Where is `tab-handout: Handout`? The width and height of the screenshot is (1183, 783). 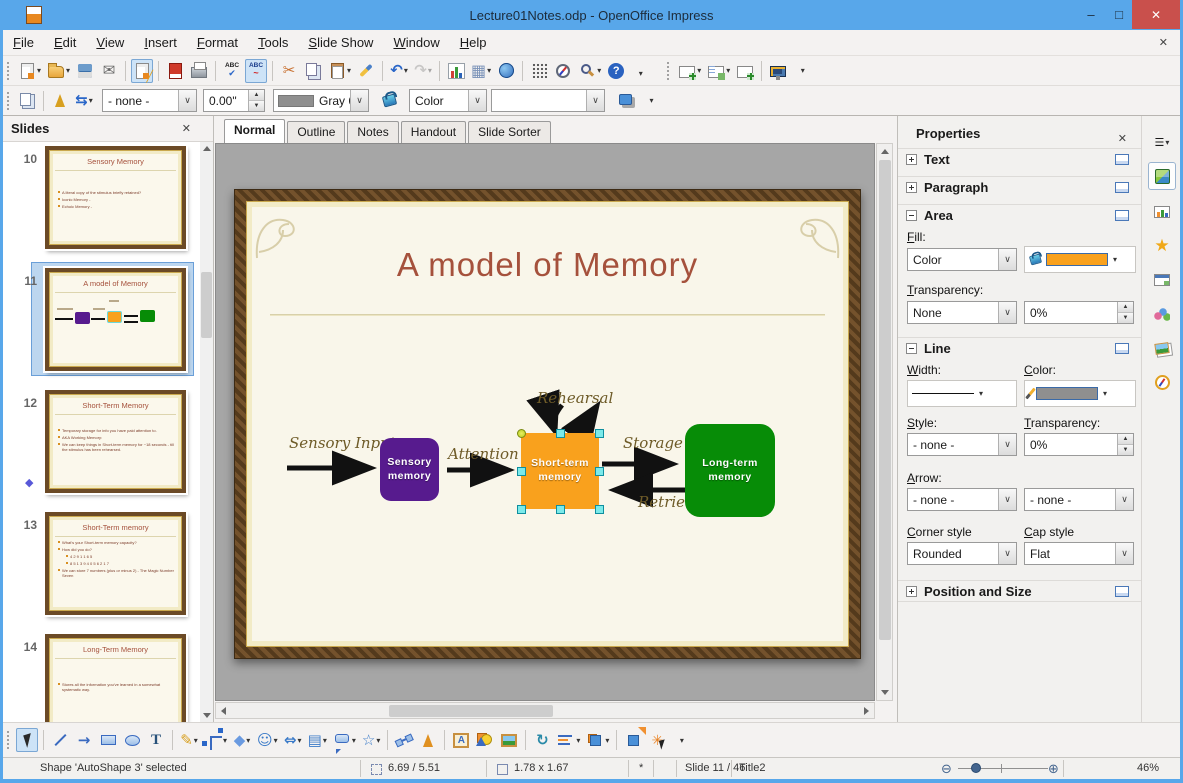
tab-handout: Handout is located at coordinates (433, 132).